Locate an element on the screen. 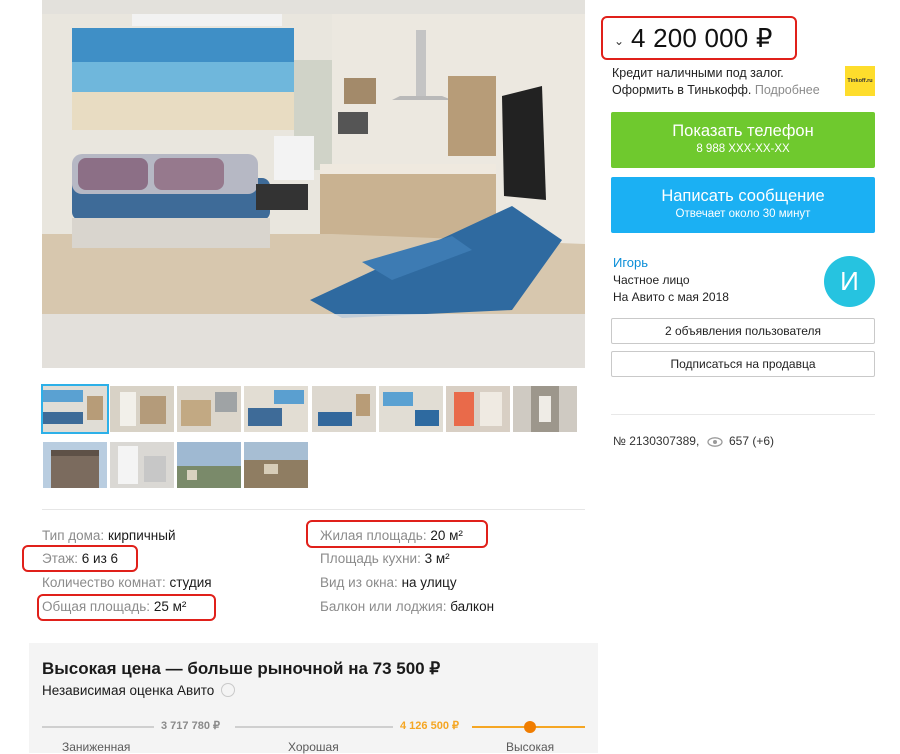  param-house-type: Тип дома: кирпичный is located at coordinates (109, 536).